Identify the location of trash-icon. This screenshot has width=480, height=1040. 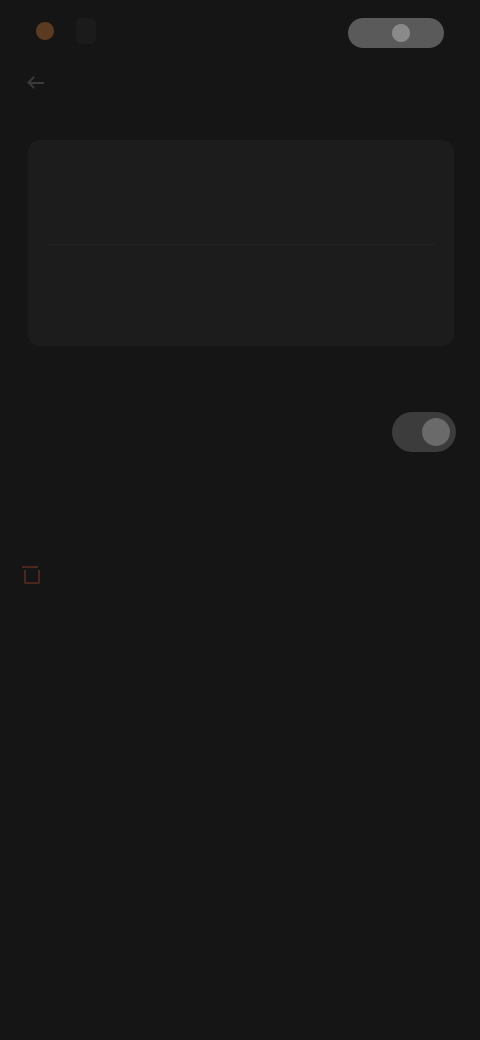
(31, 575).